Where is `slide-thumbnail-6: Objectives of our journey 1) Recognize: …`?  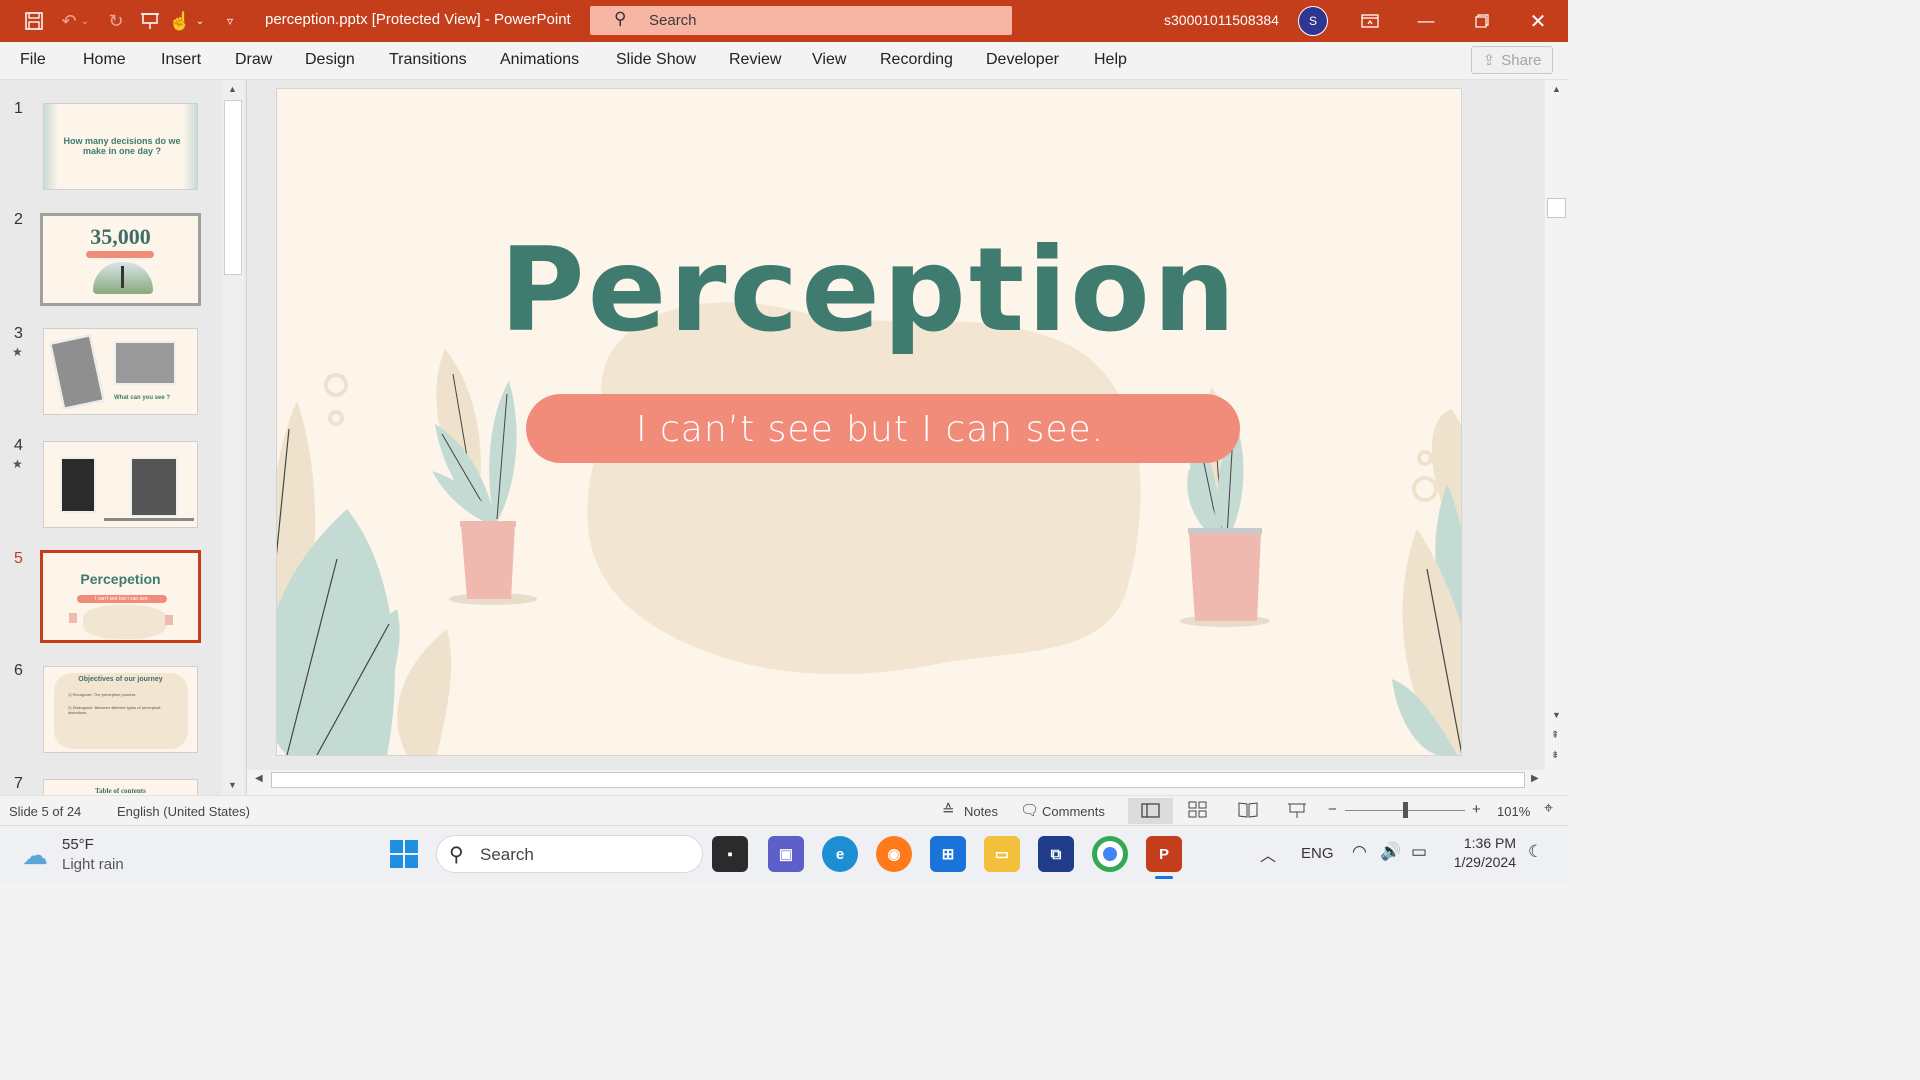 slide-thumbnail-6: Objectives of our journey 1) Recognize: … is located at coordinates (120, 709).